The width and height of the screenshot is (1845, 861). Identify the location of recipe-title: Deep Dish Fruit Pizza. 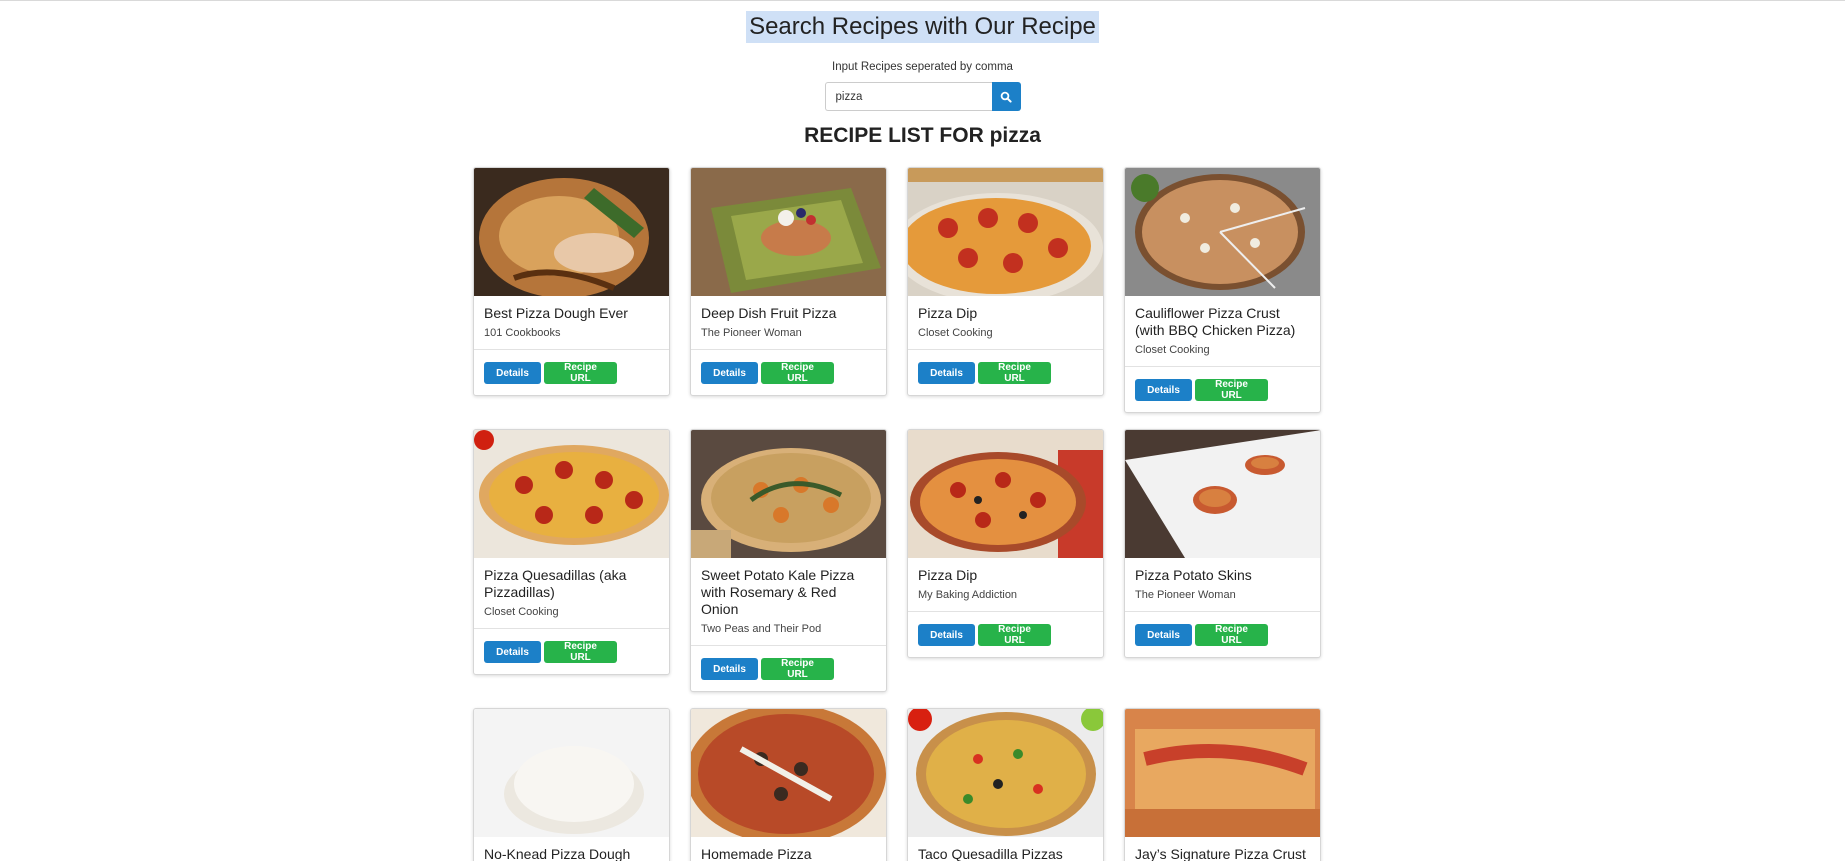
(769, 313).